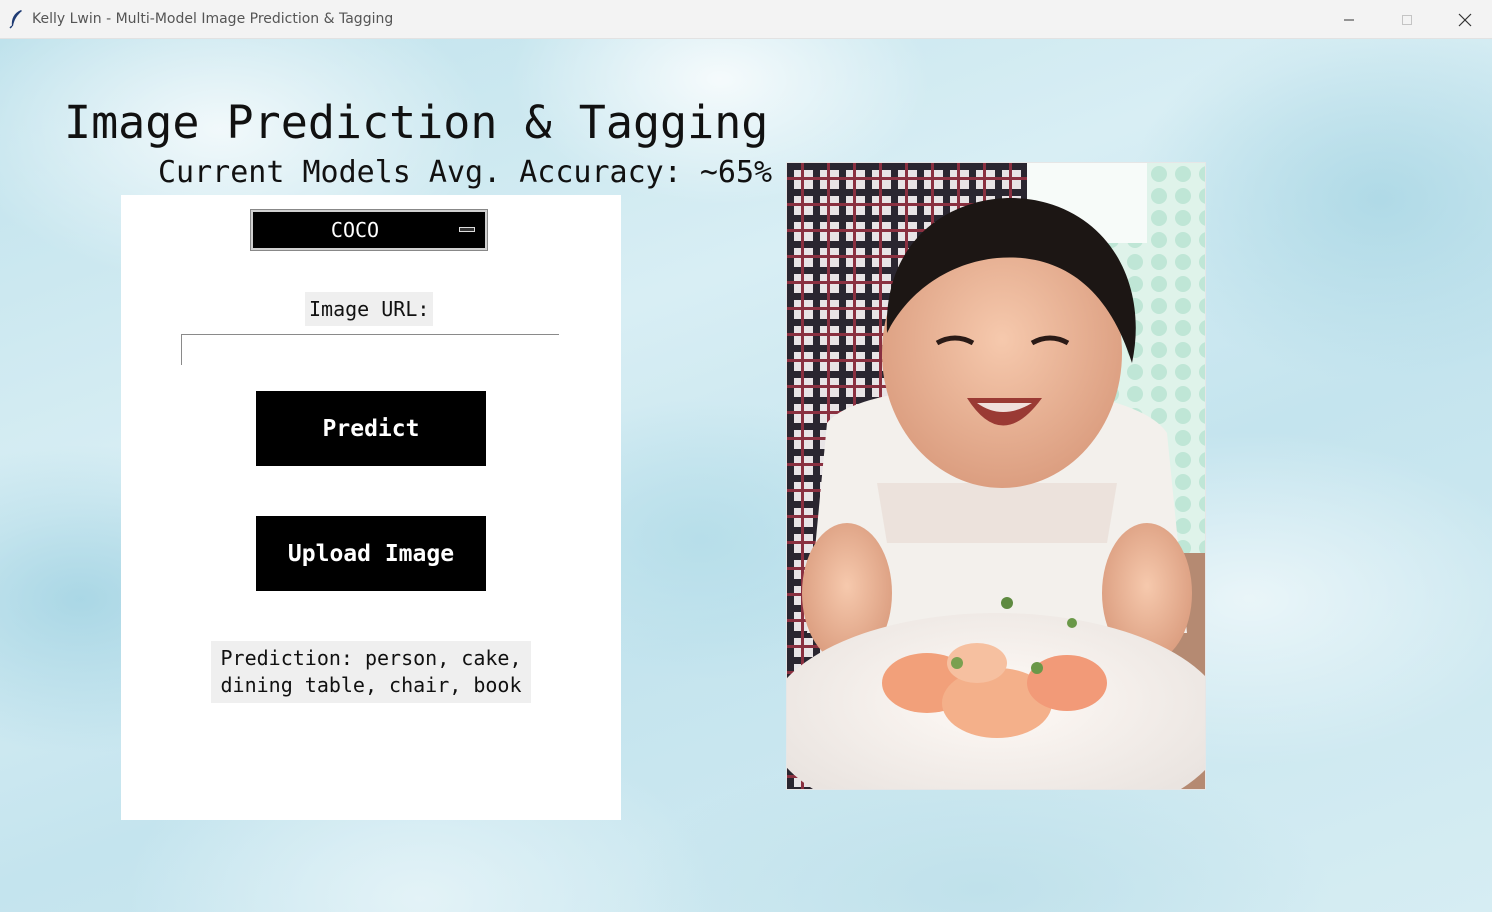 The width and height of the screenshot is (1492, 912). I want to click on accuracy-subtitle: Current Models Avg. Accuracy: ~65%, so click(465, 172).